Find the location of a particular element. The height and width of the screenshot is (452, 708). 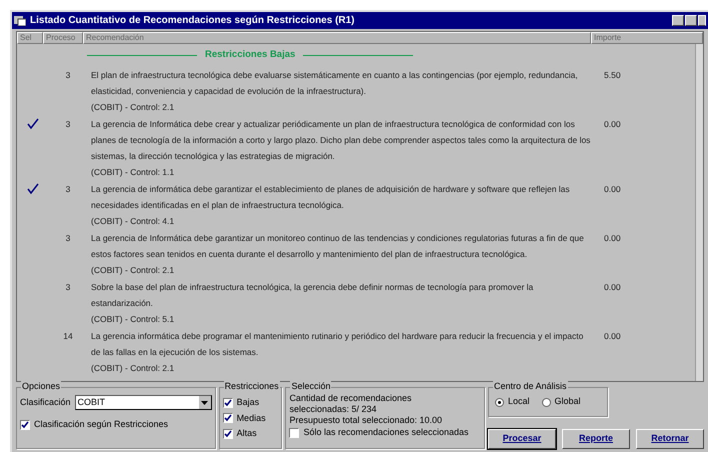

field-label: Clasificación is located at coordinates (45, 402).